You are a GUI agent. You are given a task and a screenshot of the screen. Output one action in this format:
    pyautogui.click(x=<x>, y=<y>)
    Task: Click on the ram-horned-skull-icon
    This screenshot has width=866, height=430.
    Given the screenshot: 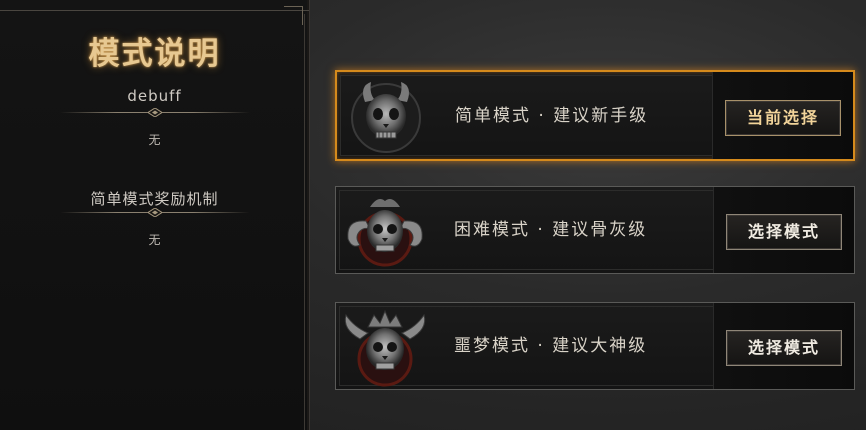 What is the action you would take?
    pyautogui.click(x=385, y=233)
    